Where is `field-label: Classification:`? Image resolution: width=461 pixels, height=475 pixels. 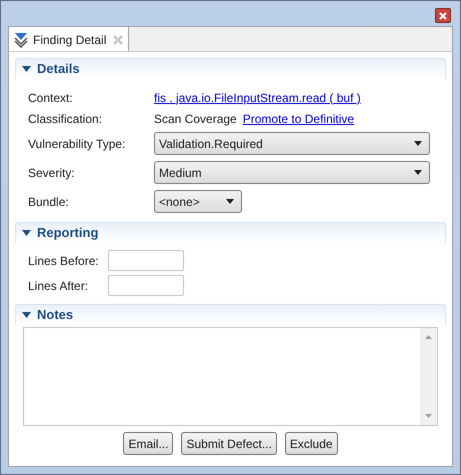 field-label: Classification: is located at coordinates (66, 119).